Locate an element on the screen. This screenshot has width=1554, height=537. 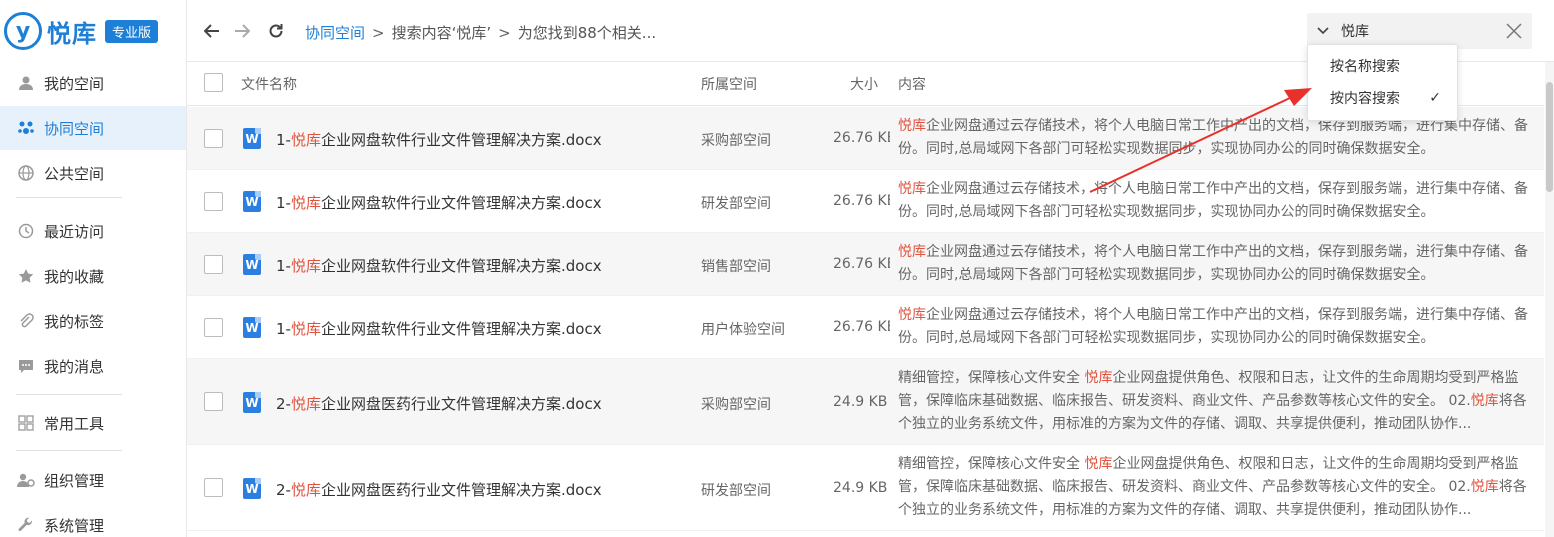
sidebar-item-my-space: 我的空间 is located at coordinates (93, 83).